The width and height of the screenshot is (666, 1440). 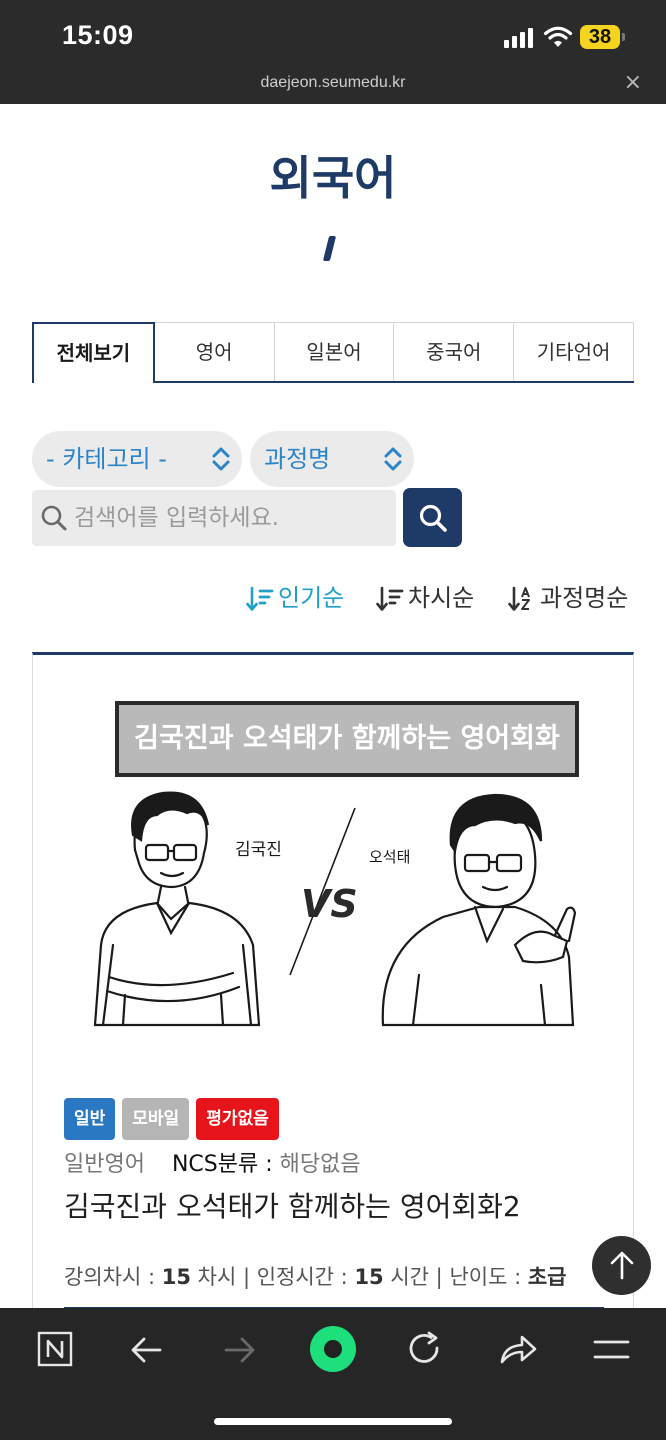 What do you see at coordinates (547, 1277) in the screenshot?
I see `level-value: 초급` at bounding box center [547, 1277].